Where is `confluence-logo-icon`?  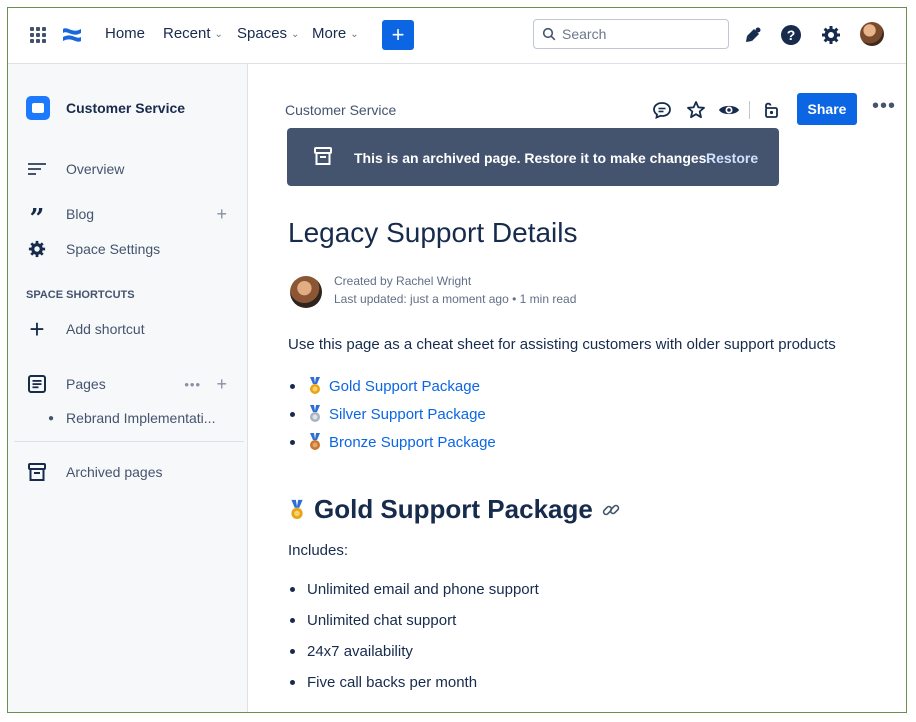 confluence-logo-icon is located at coordinates (72, 35).